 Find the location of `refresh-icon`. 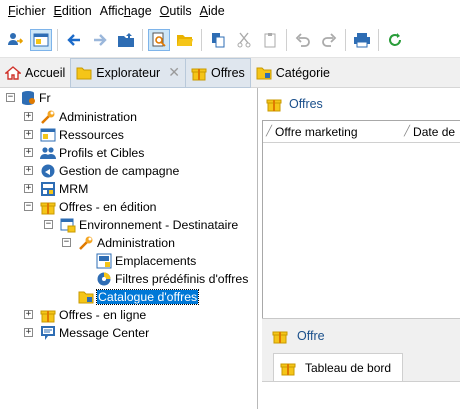

refresh-icon is located at coordinates (395, 40).